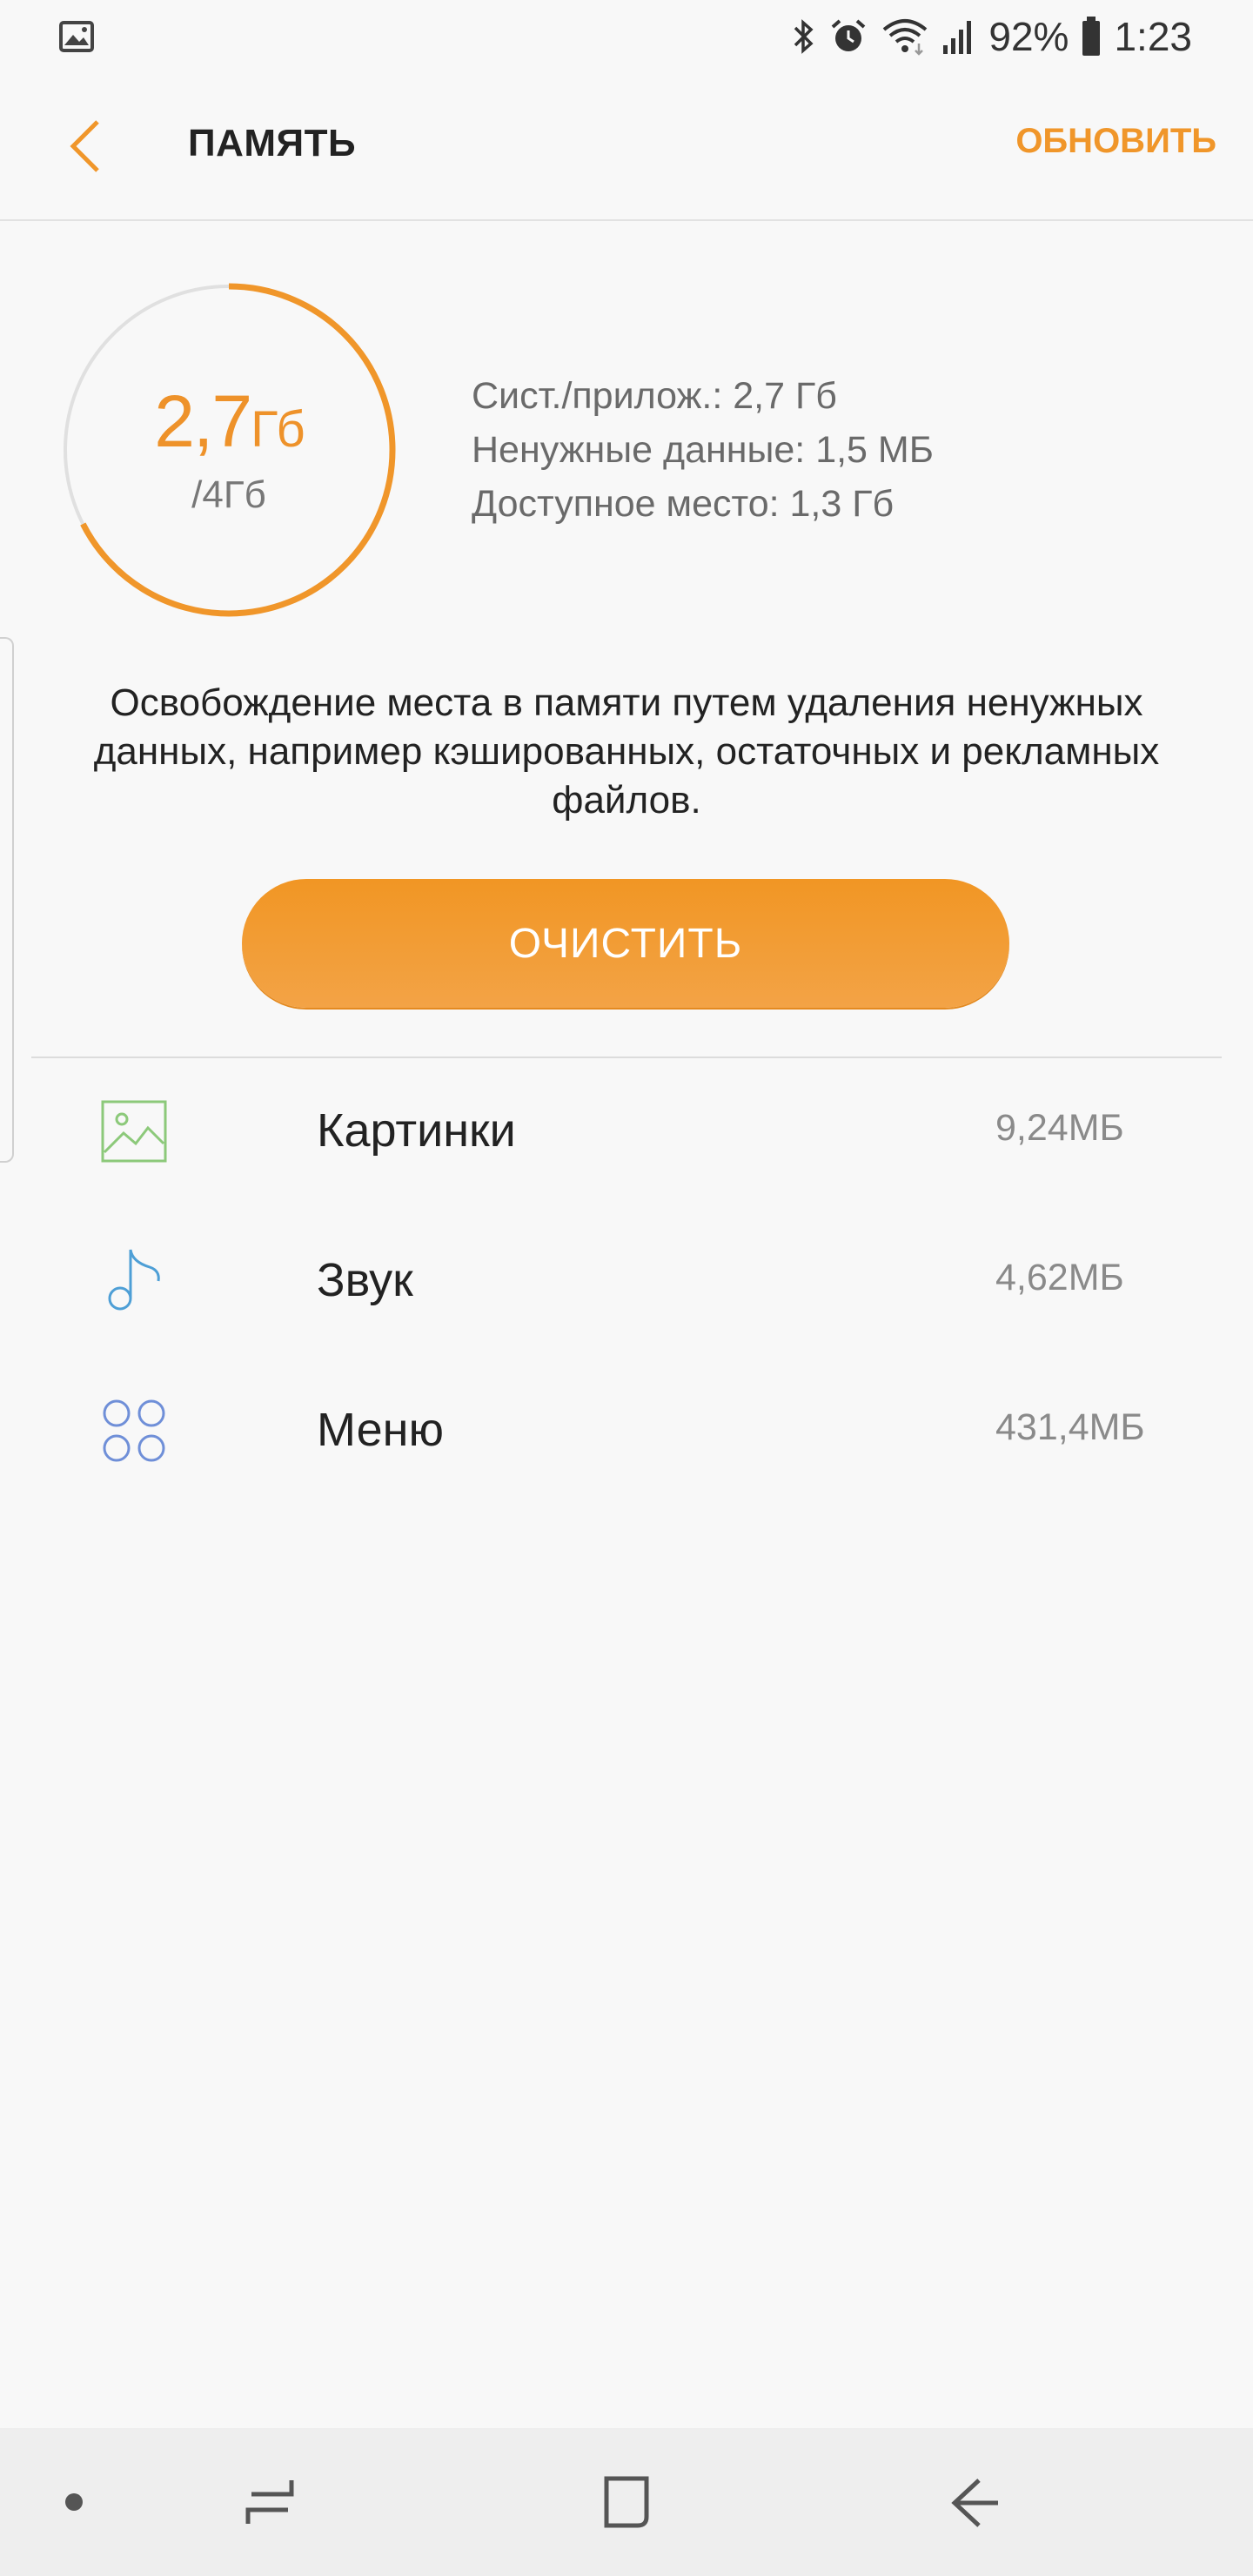 Image resolution: width=1253 pixels, height=2576 pixels. What do you see at coordinates (203, 421) in the screenshot?
I see `used-storage-value: 2,7` at bounding box center [203, 421].